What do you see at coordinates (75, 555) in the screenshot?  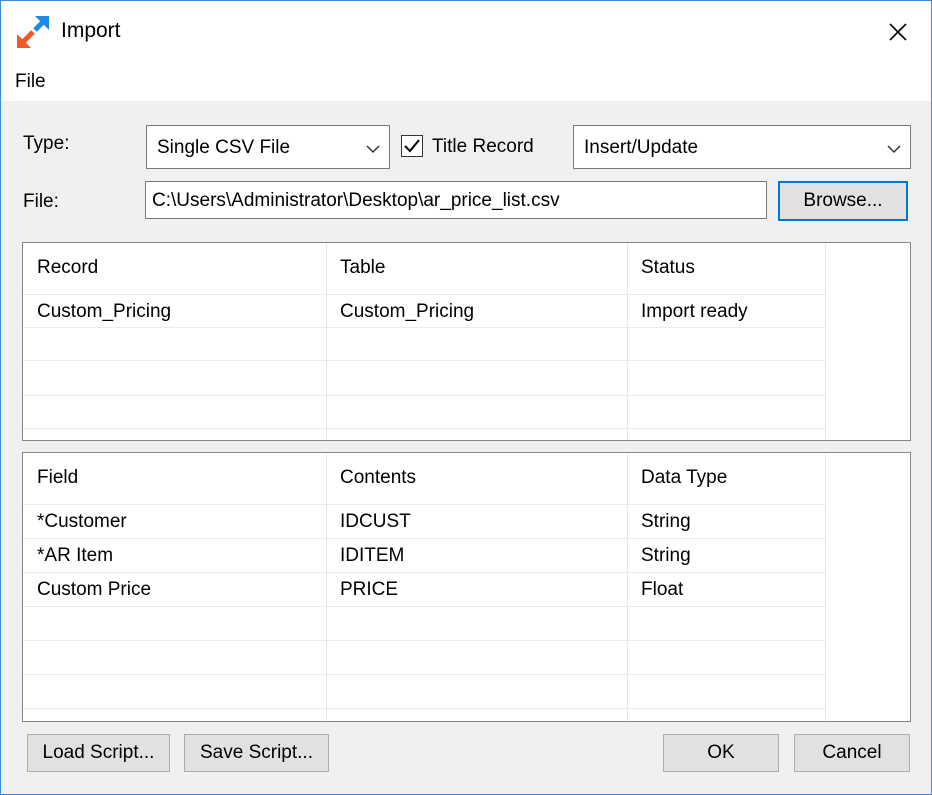 I see `field-cell: *AR Item` at bounding box center [75, 555].